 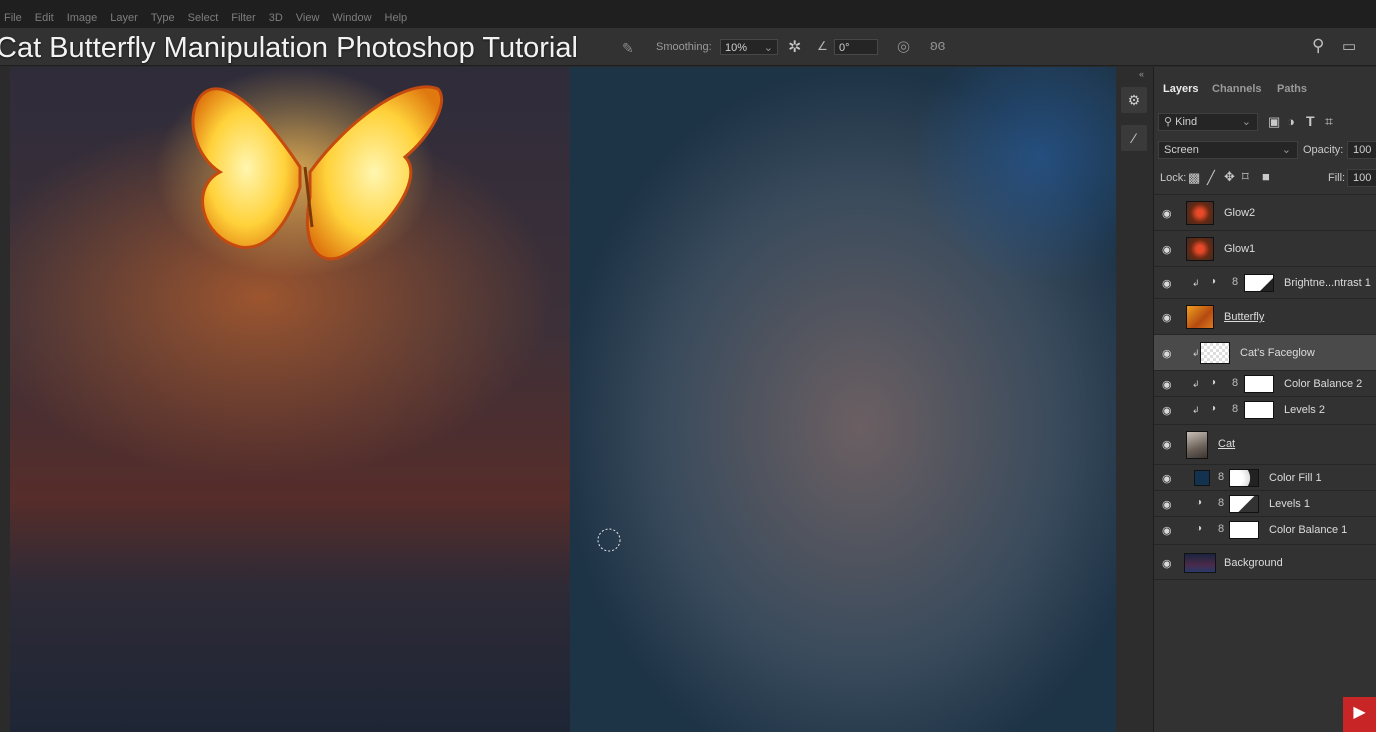 I want to click on smoothing-input: 10% ⌄, so click(x=749, y=47).